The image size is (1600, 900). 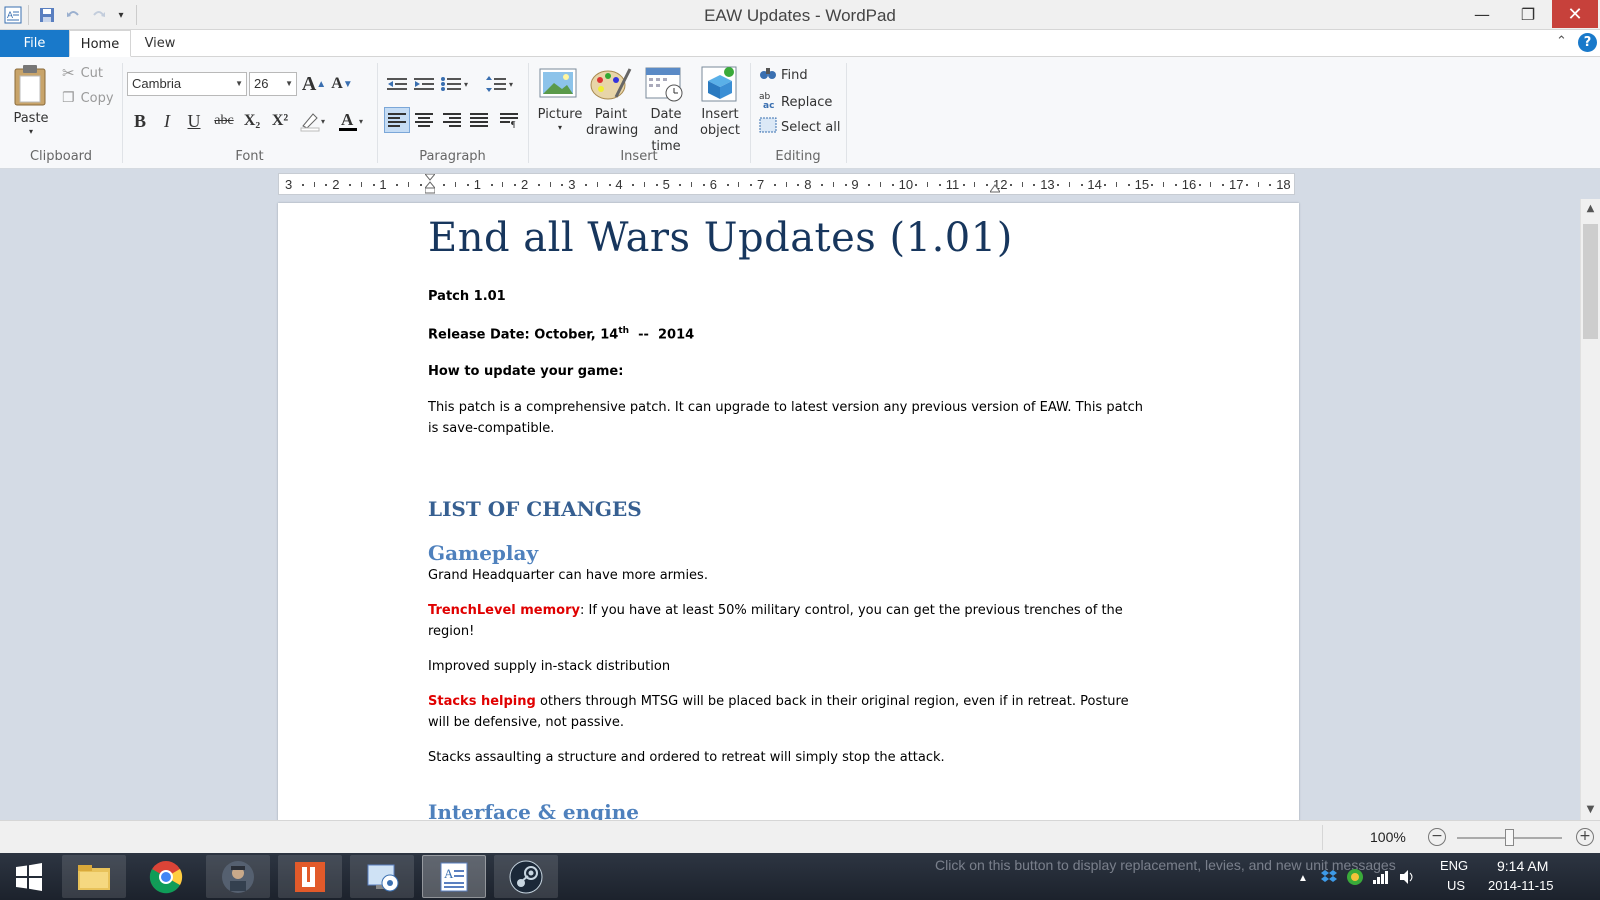 What do you see at coordinates (612, 101) in the screenshot?
I see `paint-drawing-button: Paint drawing` at bounding box center [612, 101].